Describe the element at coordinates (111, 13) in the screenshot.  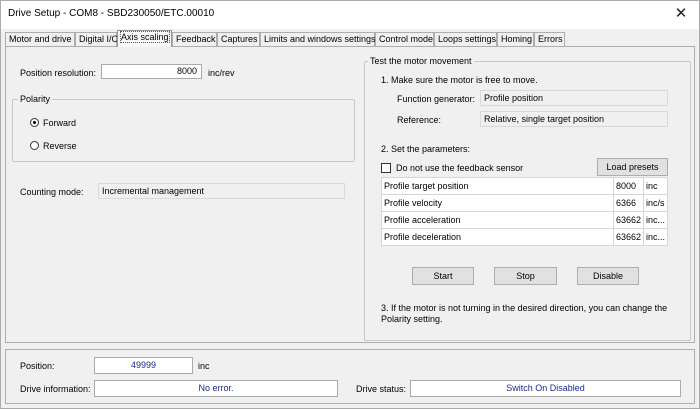
I see `window-title: Drive Setup - COM8 - SBD230050/ETC.00010` at that location.